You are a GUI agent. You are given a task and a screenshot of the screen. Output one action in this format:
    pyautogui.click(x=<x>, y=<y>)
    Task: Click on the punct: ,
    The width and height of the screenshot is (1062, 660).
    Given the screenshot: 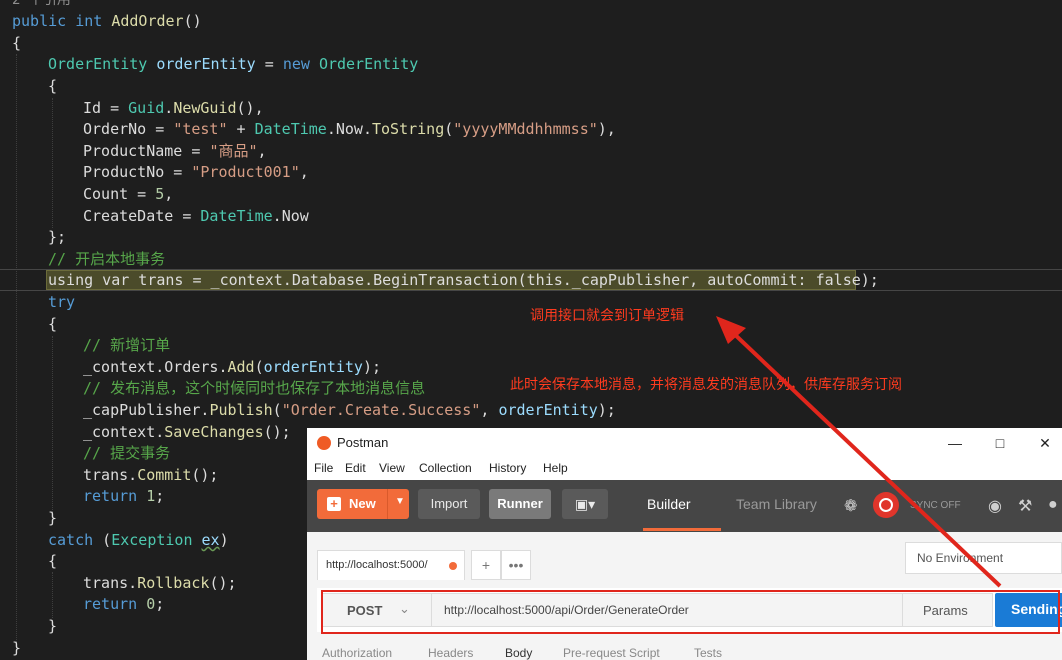 What is the action you would take?
    pyautogui.click(x=262, y=151)
    